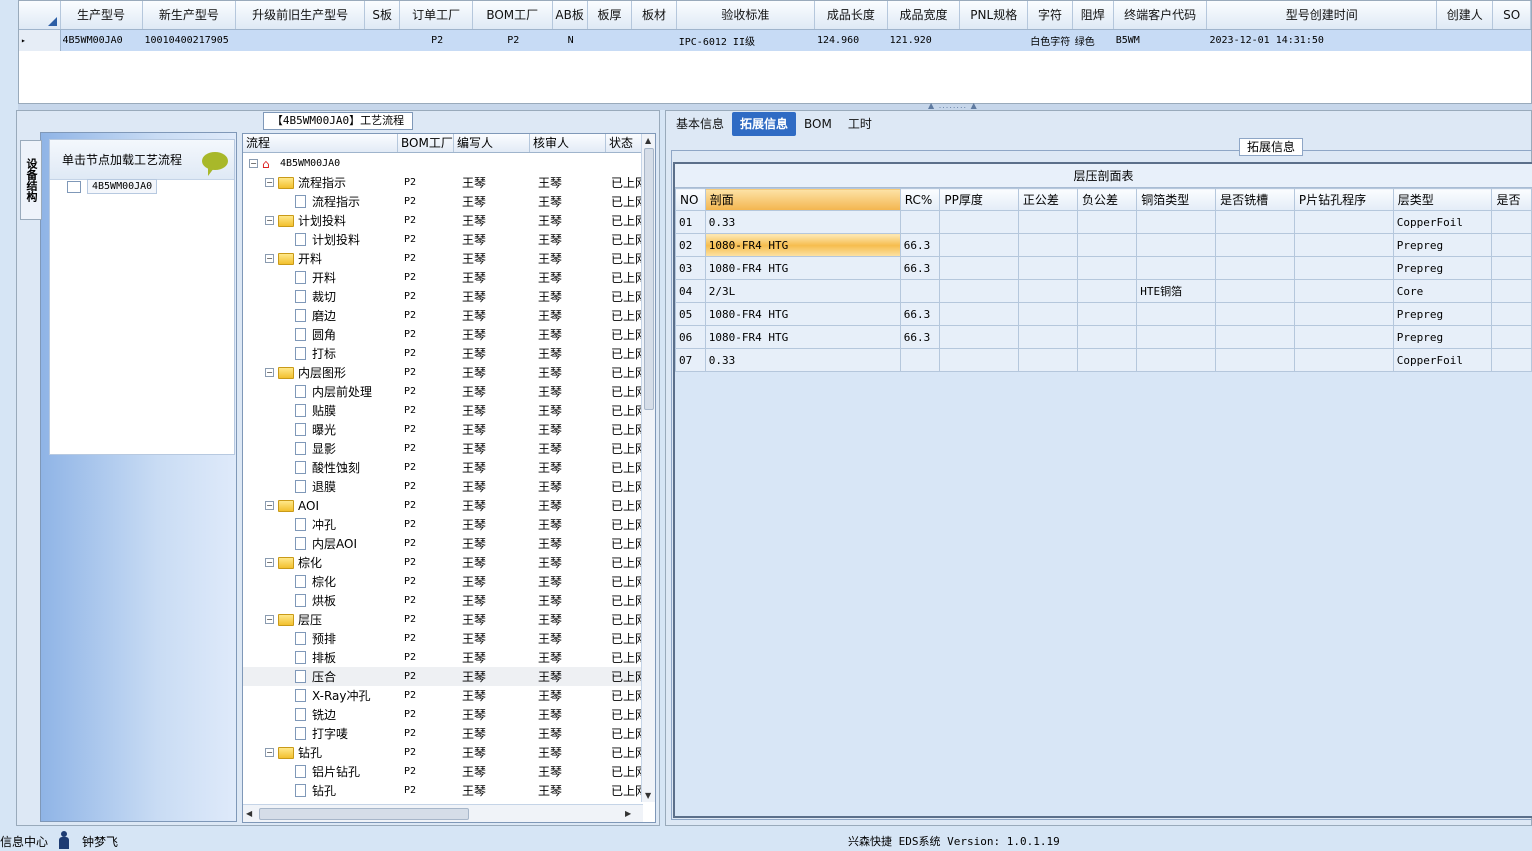  I want to click on stack-column-header: NO, so click(690, 199).